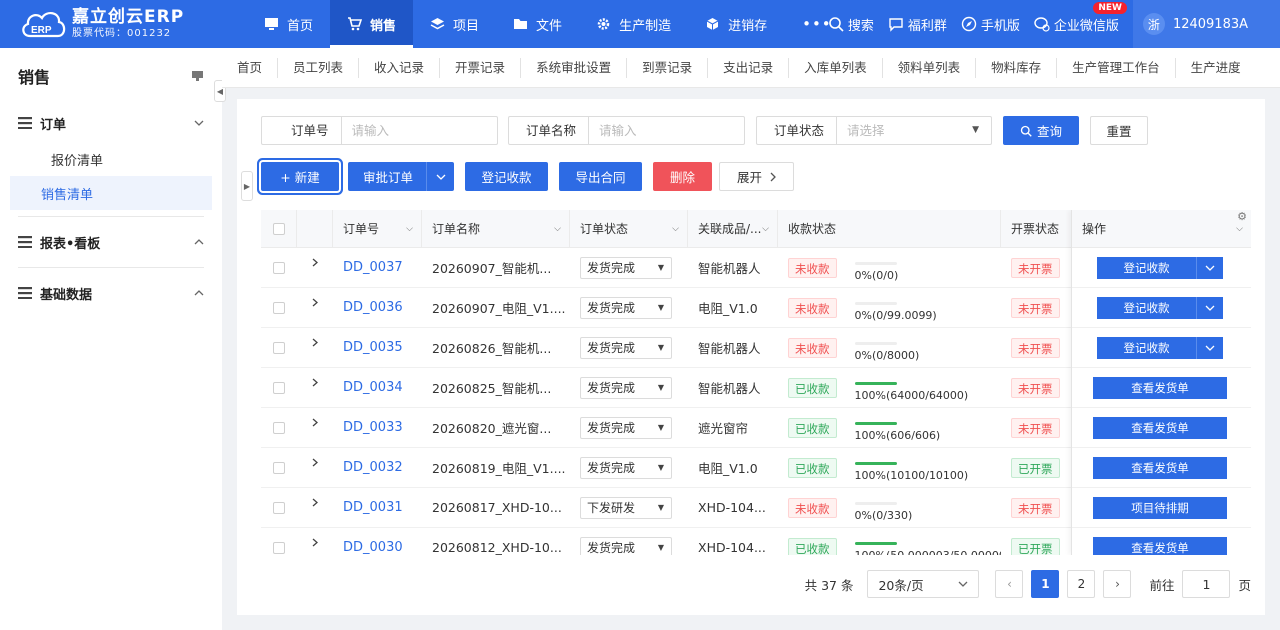  I want to click on order-status-select: 下发研发 ▼, so click(626, 507).